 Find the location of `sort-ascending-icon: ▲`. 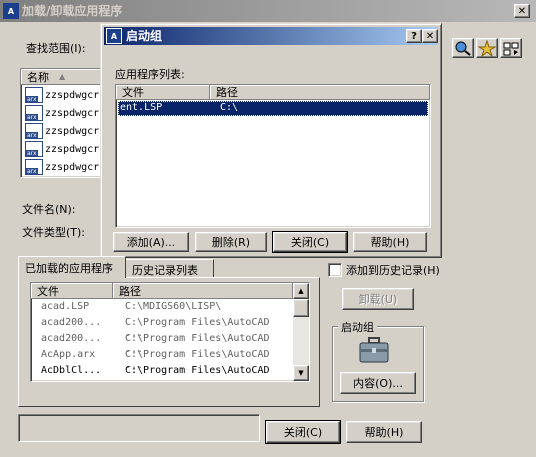

sort-ascending-icon: ▲ is located at coordinates (62, 76).